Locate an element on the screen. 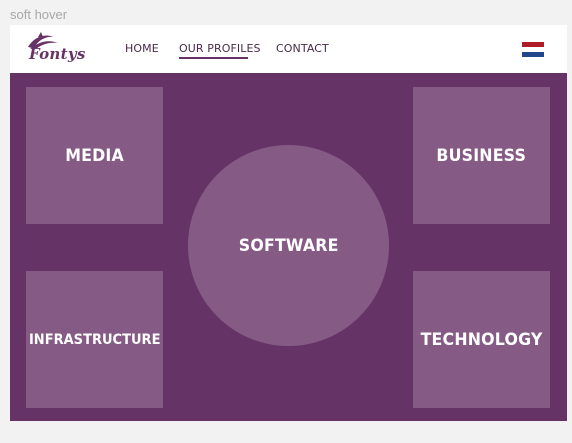 The image size is (572, 443). profile-circle-label: SOFTWARE is located at coordinates (288, 245).